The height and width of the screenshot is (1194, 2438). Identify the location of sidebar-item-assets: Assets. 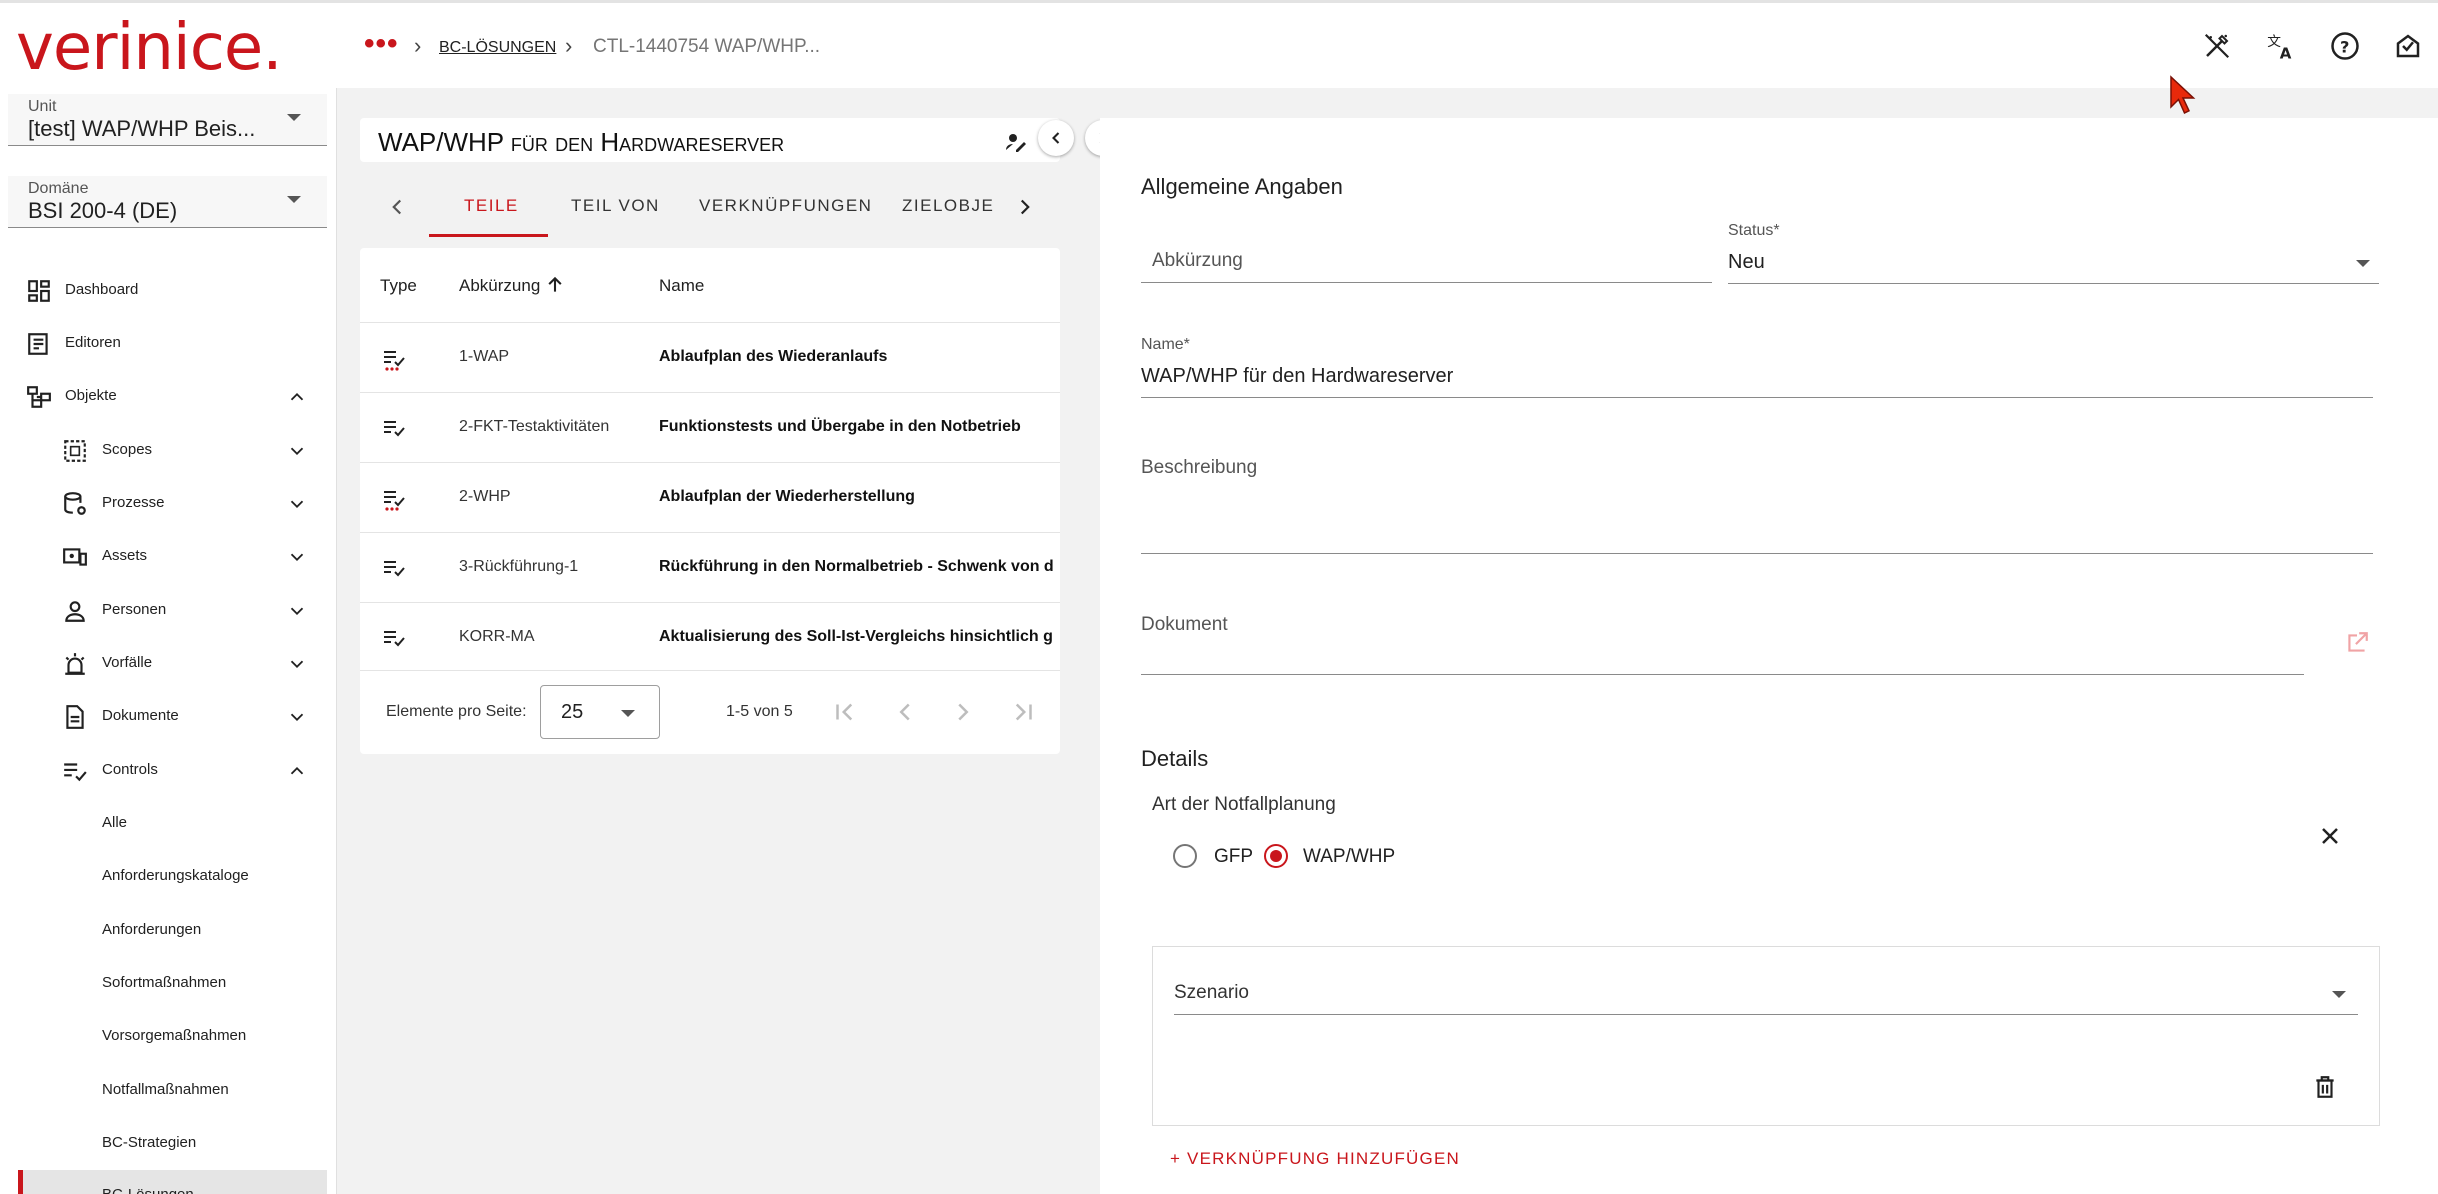
(168, 556).